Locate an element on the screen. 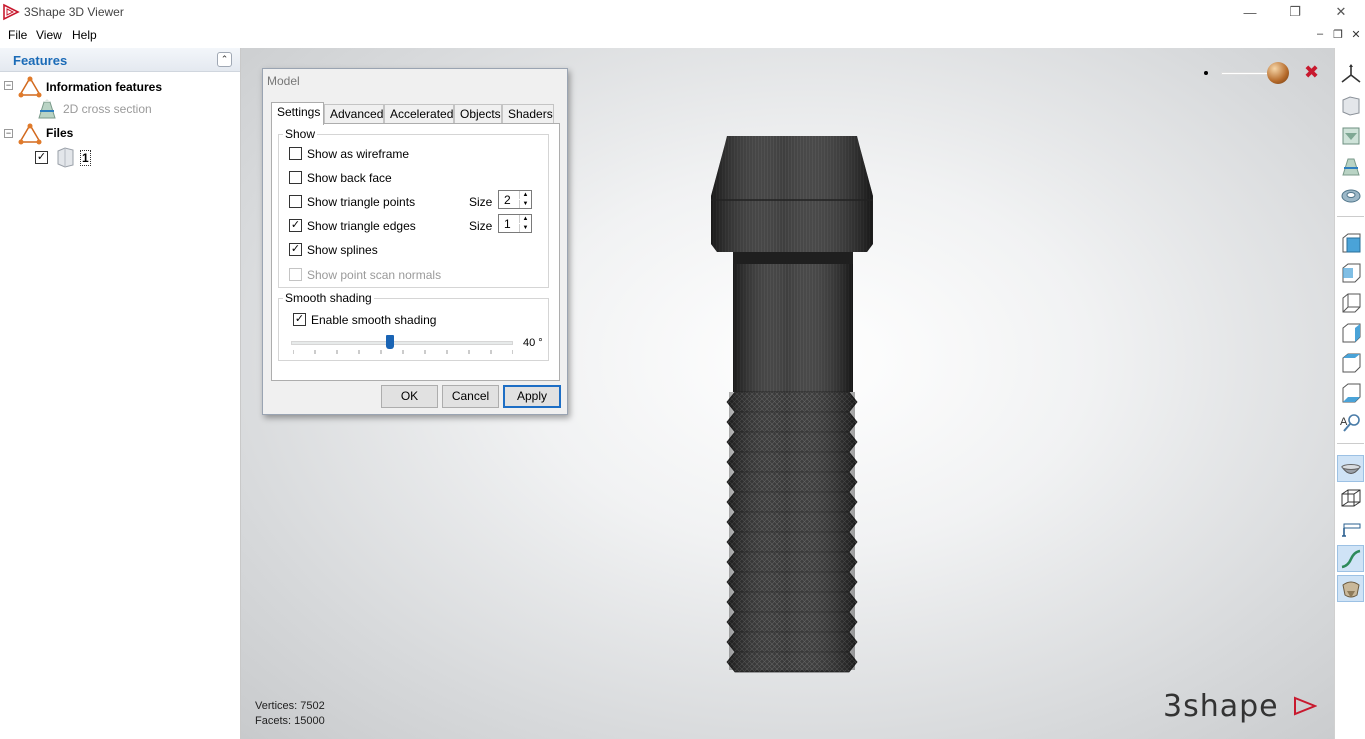 This screenshot has width=1365, height=739. view-right-icon is located at coordinates (1350, 332).